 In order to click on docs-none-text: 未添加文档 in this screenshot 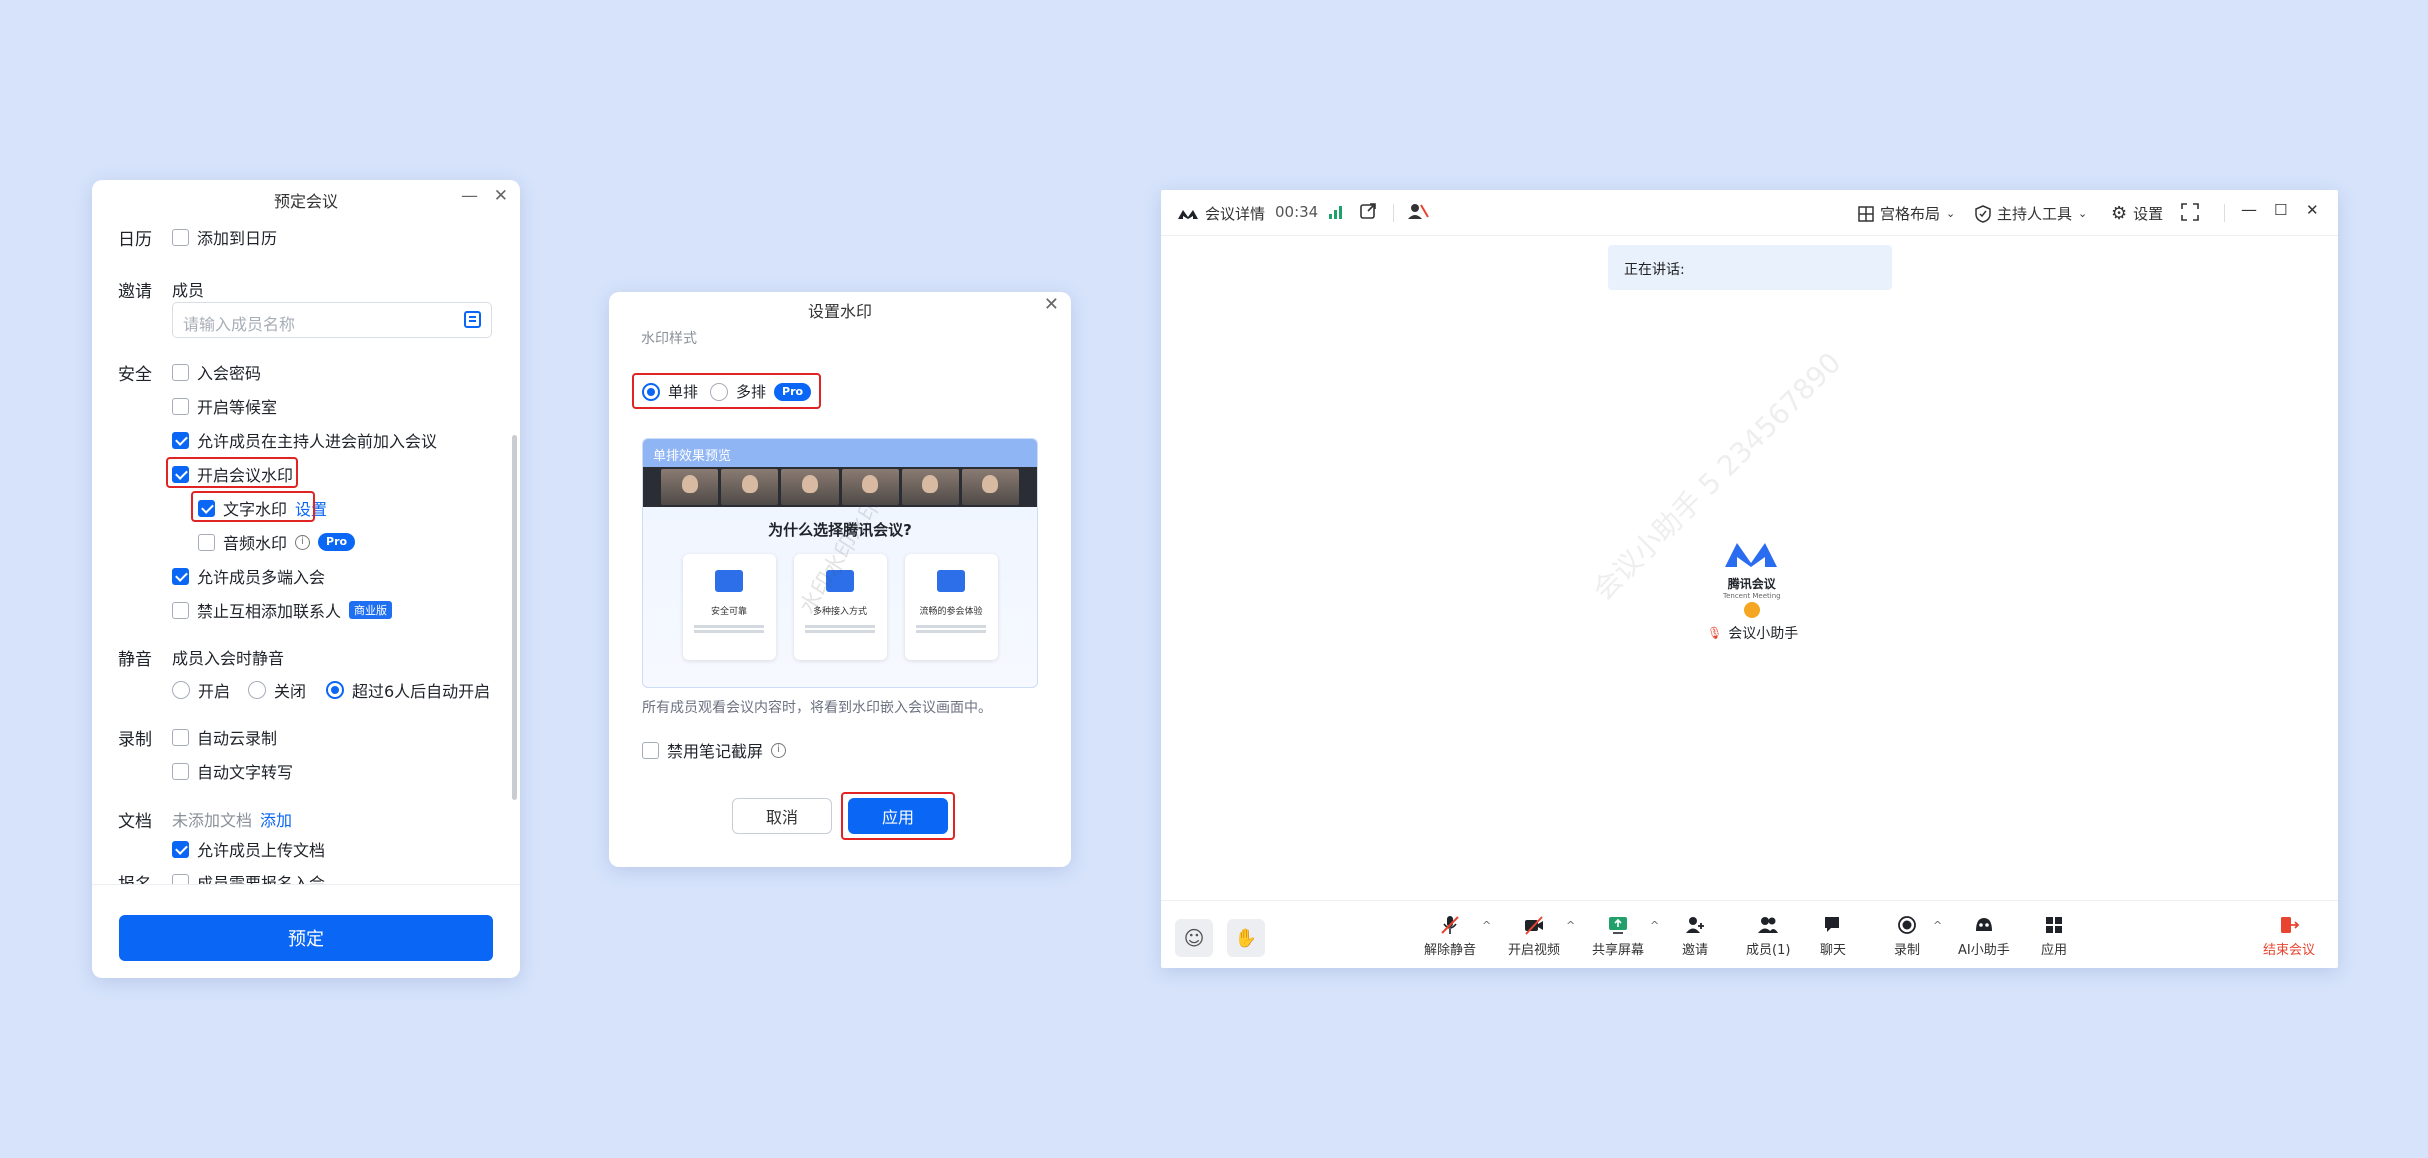, I will do `click(212, 820)`.